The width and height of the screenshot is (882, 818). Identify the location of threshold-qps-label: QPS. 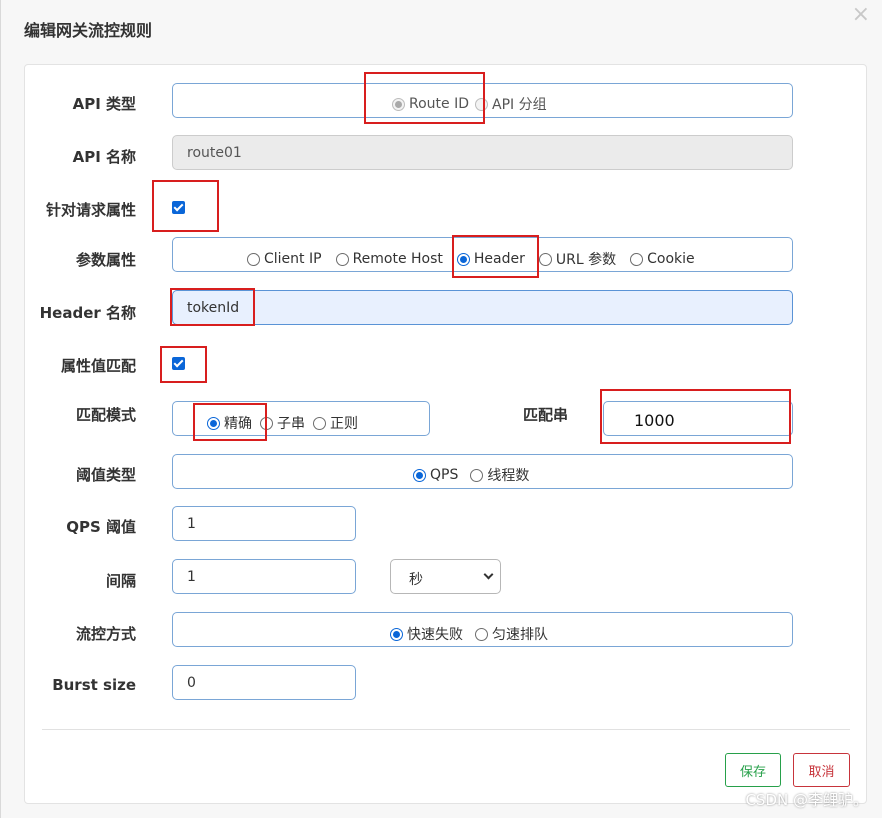
(444, 475).